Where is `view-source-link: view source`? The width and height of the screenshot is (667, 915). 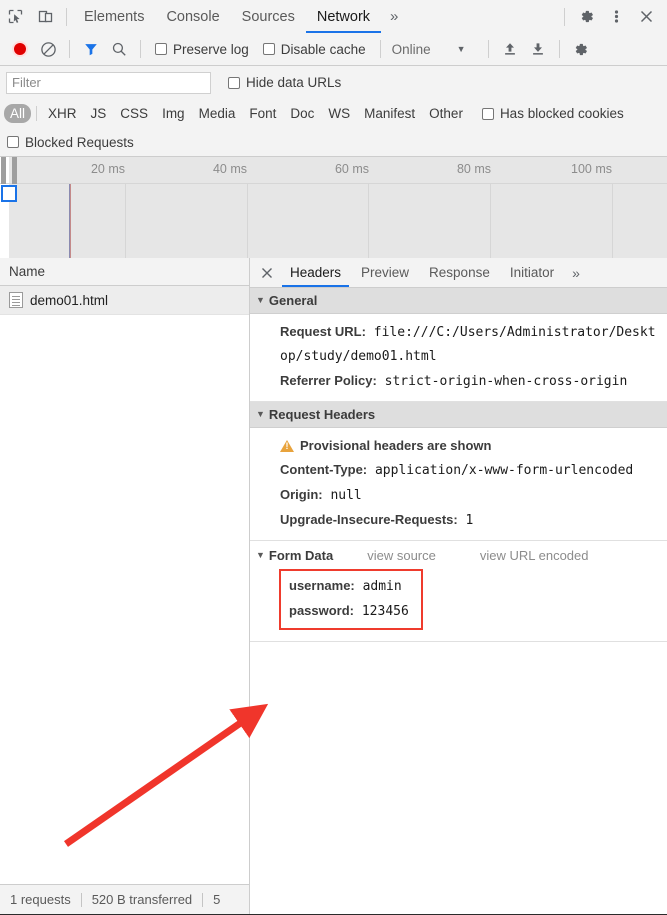
view-source-link: view source is located at coordinates (401, 555).